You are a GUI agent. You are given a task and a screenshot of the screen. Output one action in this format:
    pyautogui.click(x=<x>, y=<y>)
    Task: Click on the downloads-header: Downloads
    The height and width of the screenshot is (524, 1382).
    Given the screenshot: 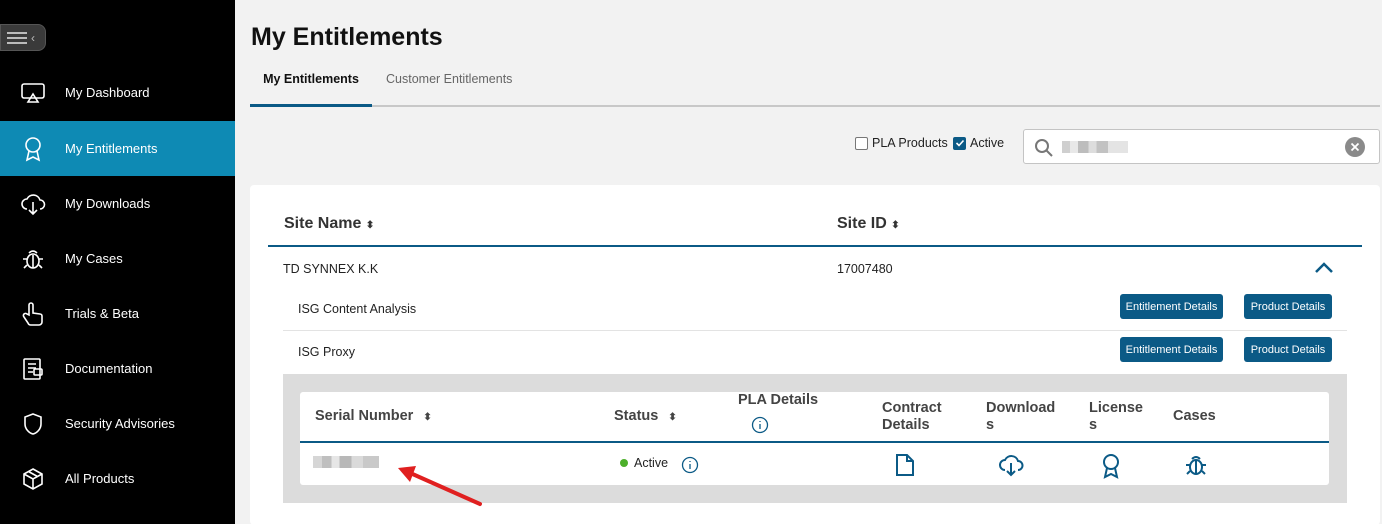 What is the action you would take?
    pyautogui.click(x=1021, y=416)
    